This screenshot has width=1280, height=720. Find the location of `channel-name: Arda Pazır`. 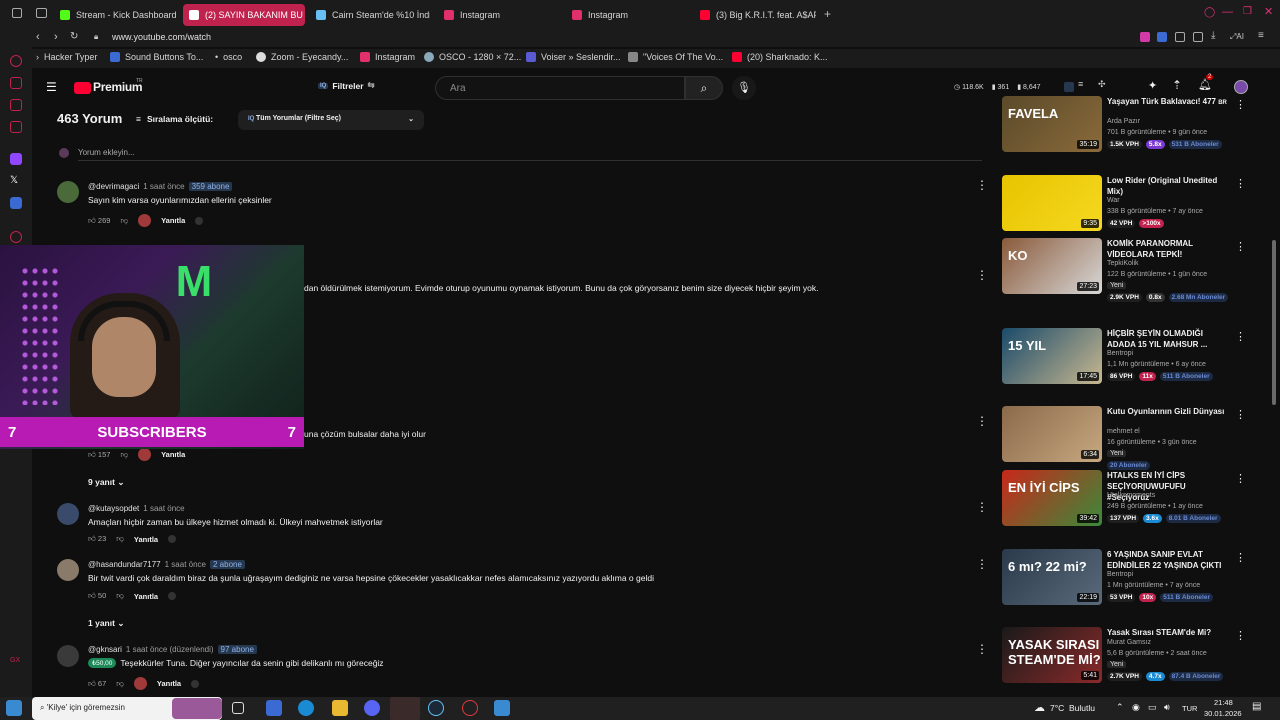

channel-name: Arda Pazır is located at coordinates (1123, 121).